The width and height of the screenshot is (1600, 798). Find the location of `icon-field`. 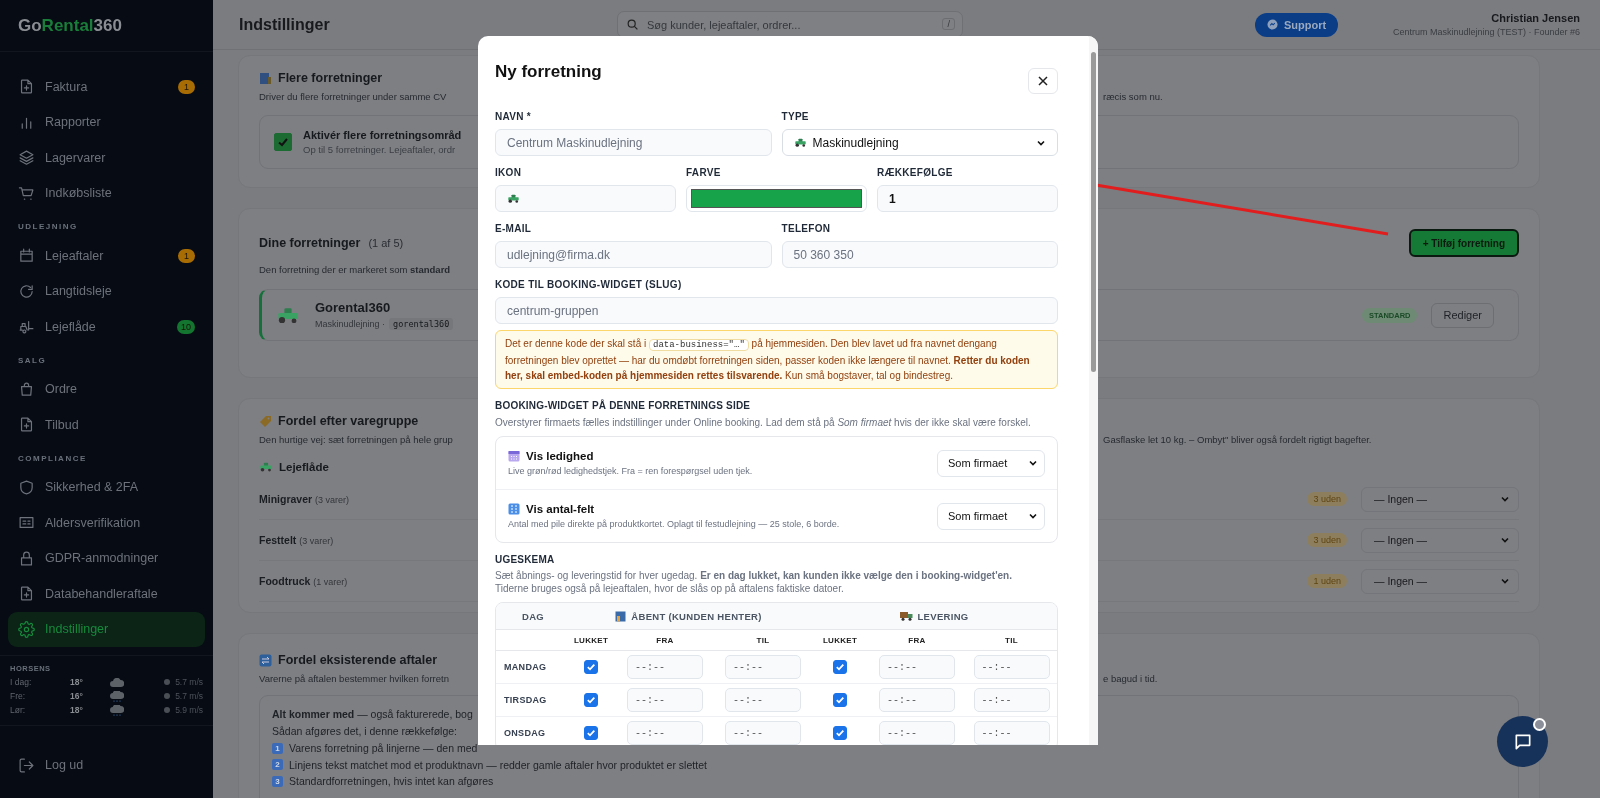

icon-field is located at coordinates (585, 198).